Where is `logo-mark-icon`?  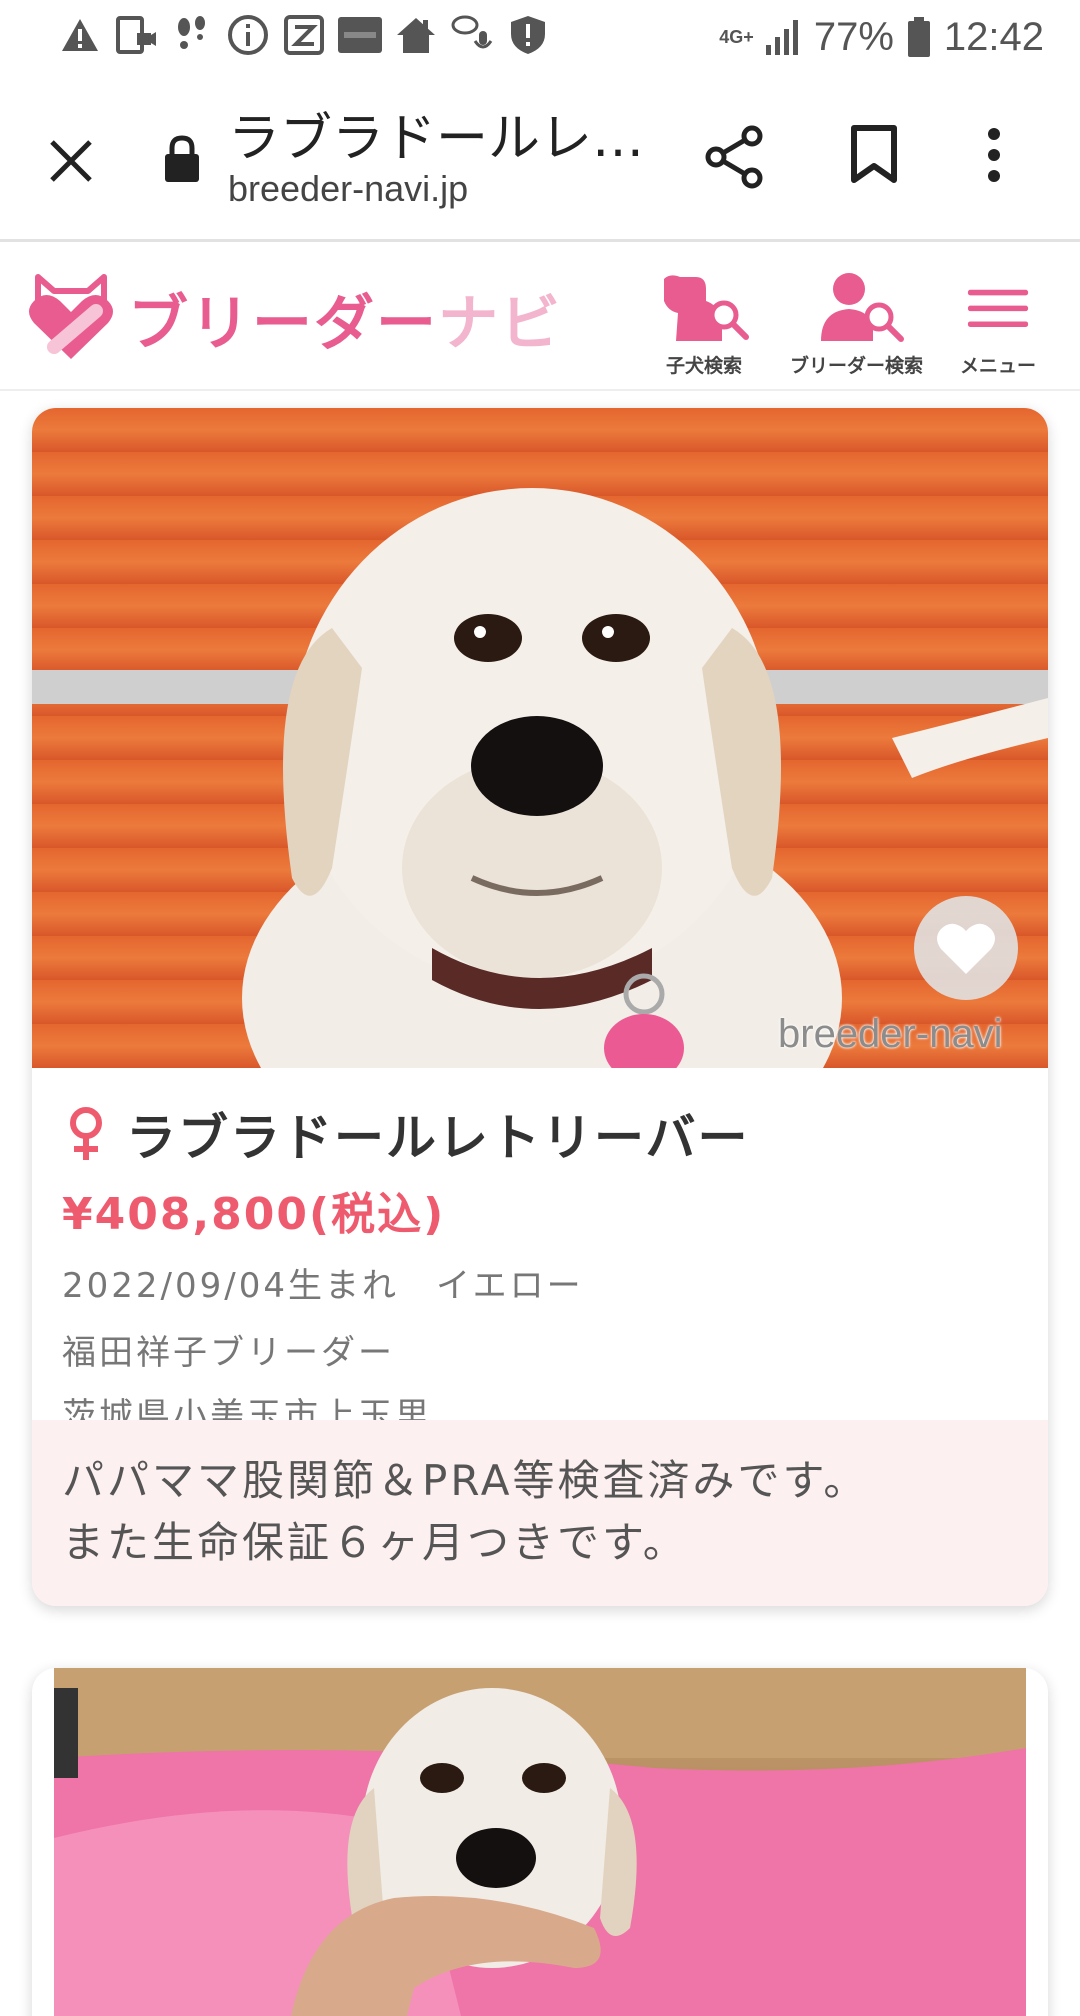 logo-mark-icon is located at coordinates (71, 316).